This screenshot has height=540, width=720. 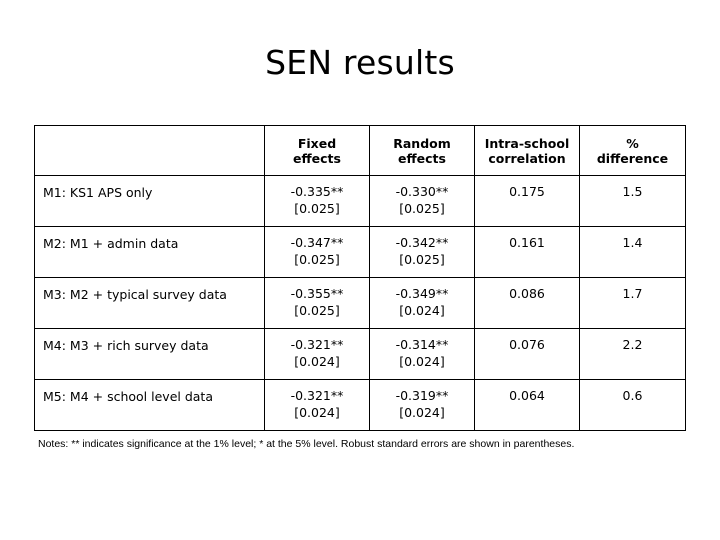 I want to click on column-header-percent-difference-line2: difference, so click(x=632, y=158).